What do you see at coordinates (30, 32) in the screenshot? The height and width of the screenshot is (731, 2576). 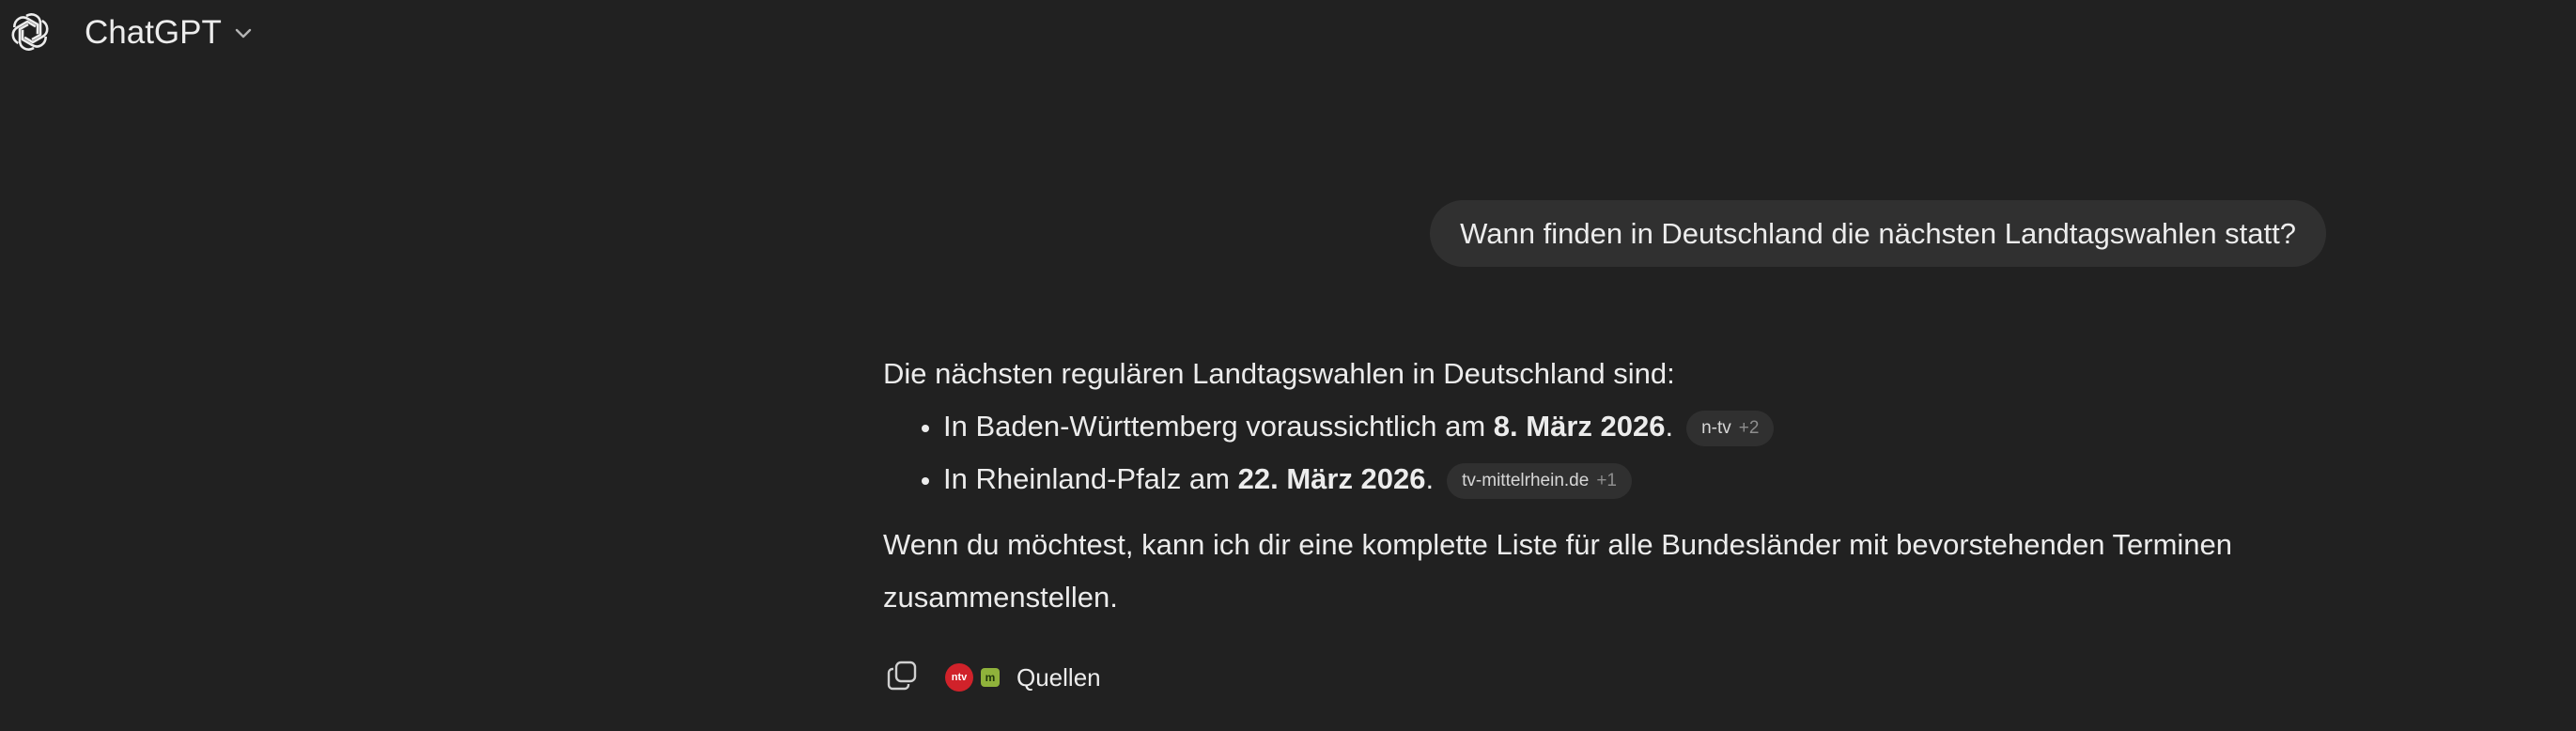 I see `openai-logo-icon` at bounding box center [30, 32].